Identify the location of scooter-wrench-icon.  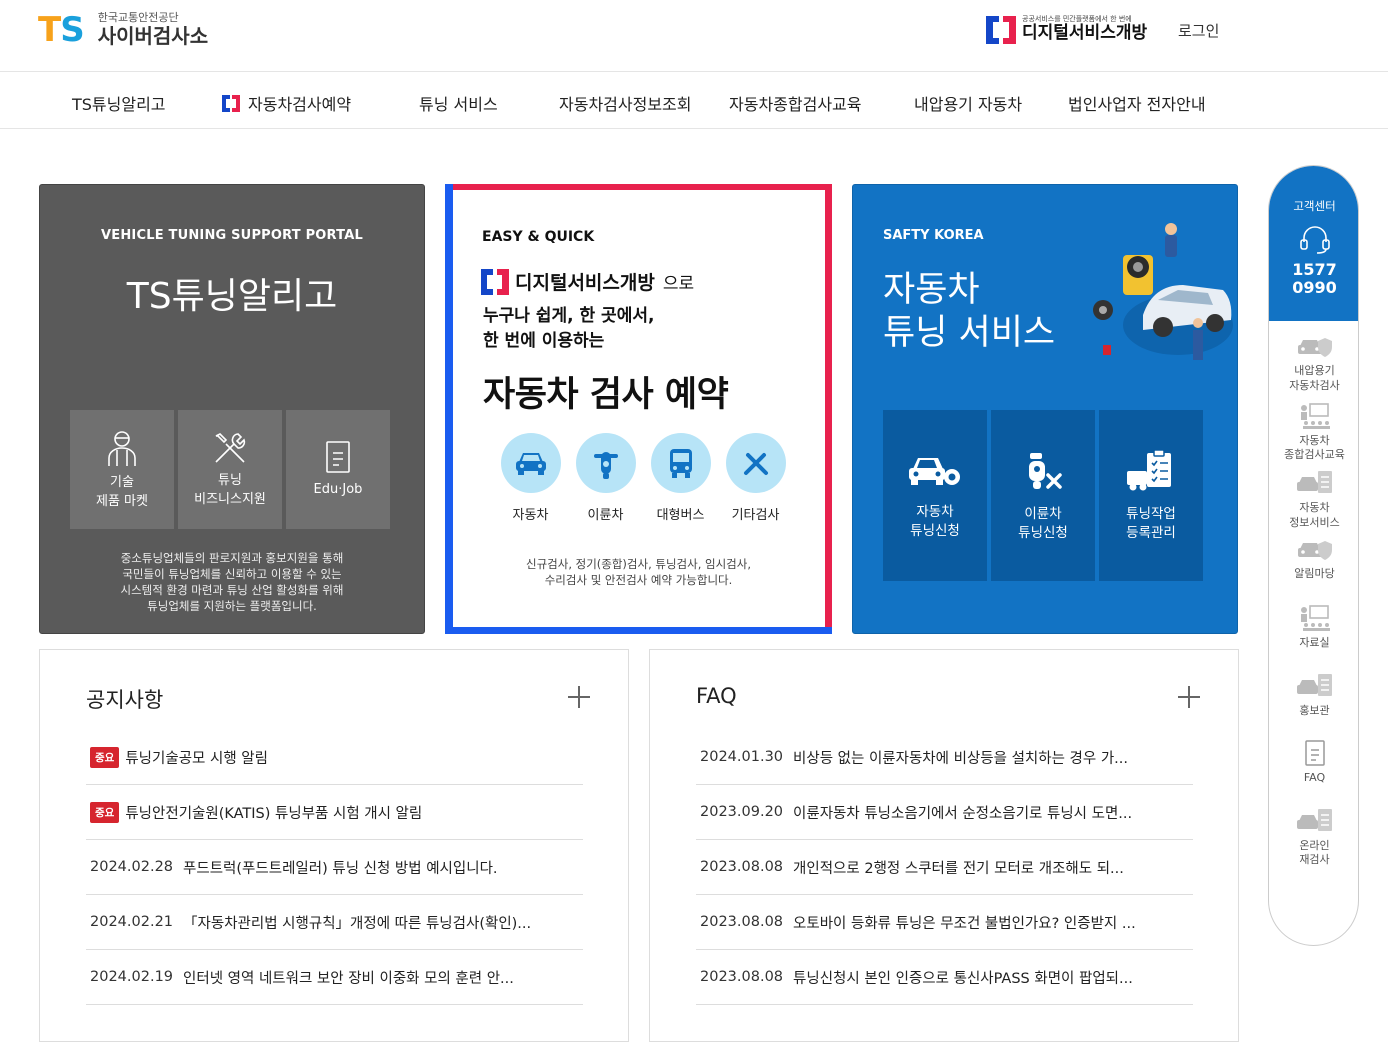
(1045, 470).